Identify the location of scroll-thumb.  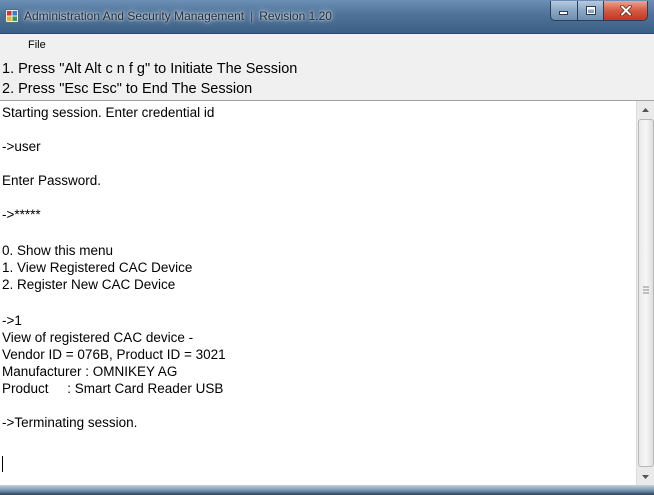
(646, 293).